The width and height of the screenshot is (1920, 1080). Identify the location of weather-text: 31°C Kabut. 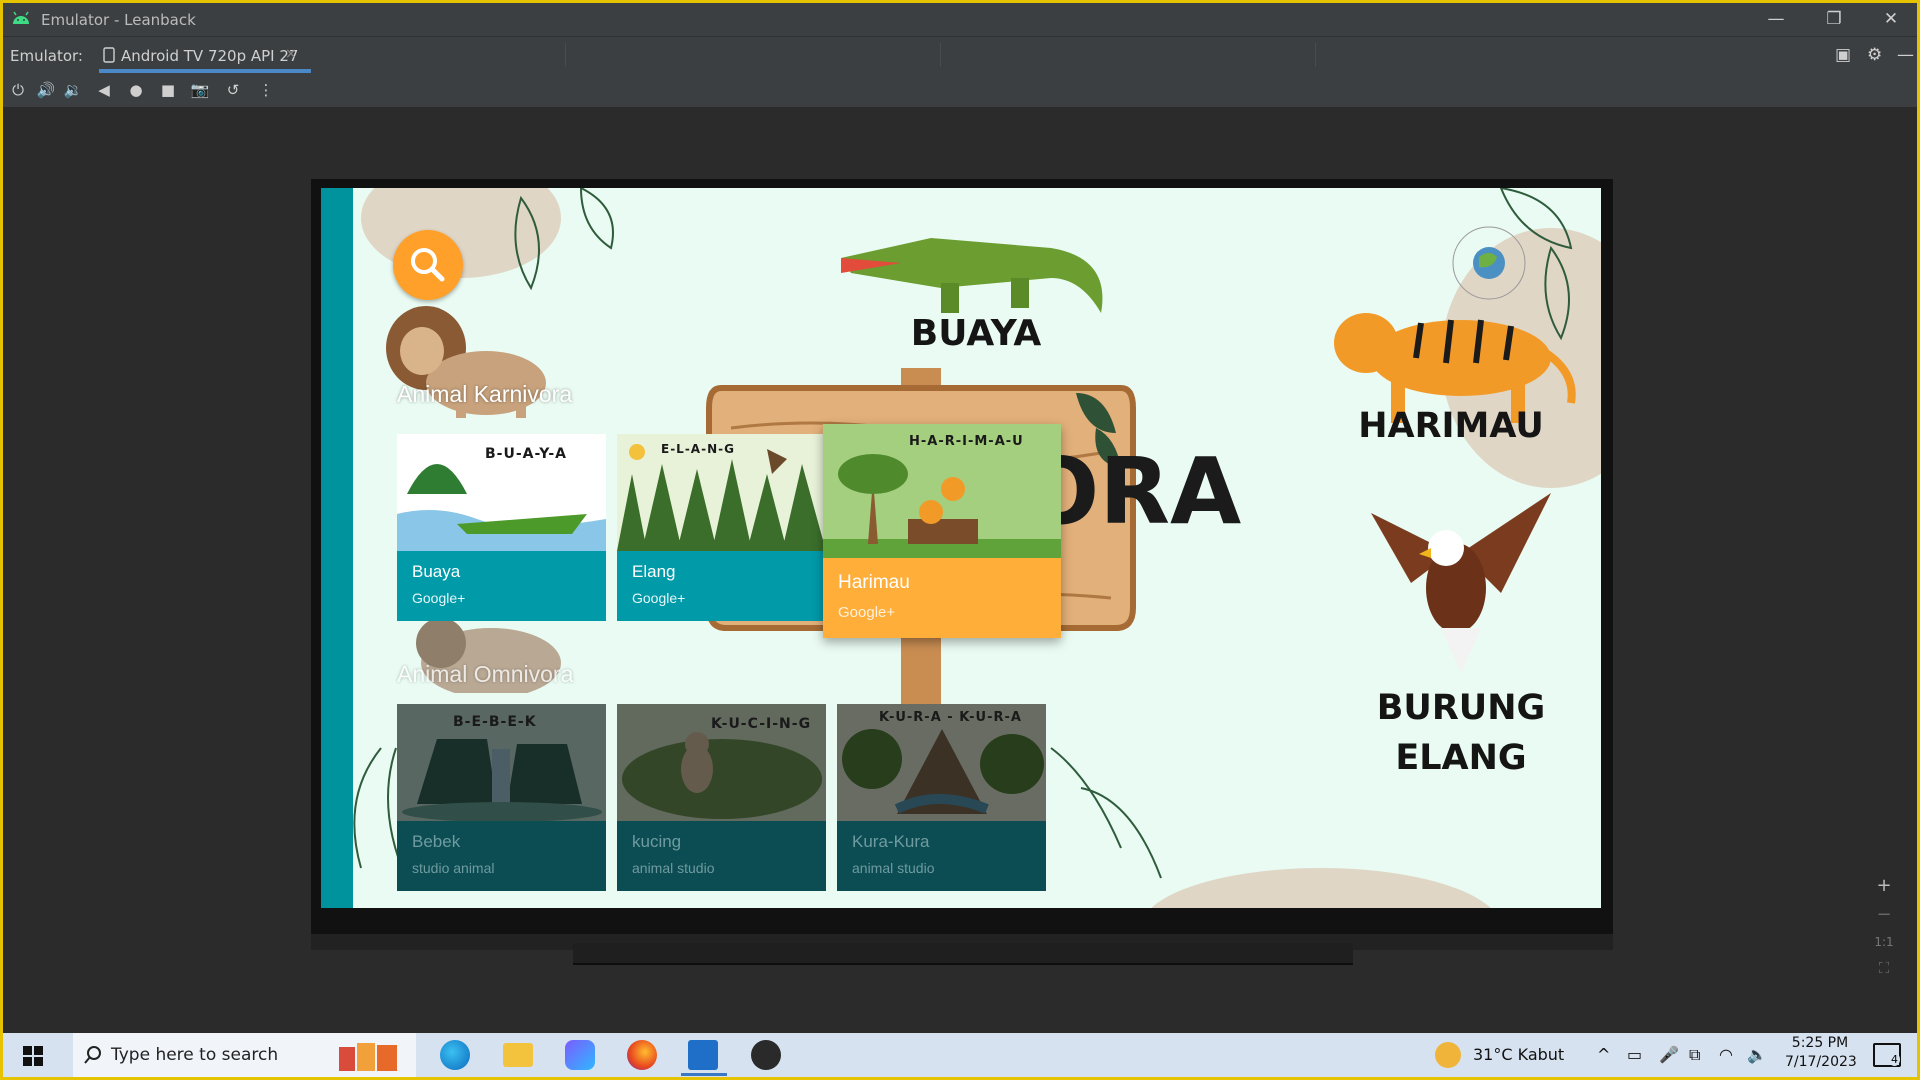
(1518, 1054).